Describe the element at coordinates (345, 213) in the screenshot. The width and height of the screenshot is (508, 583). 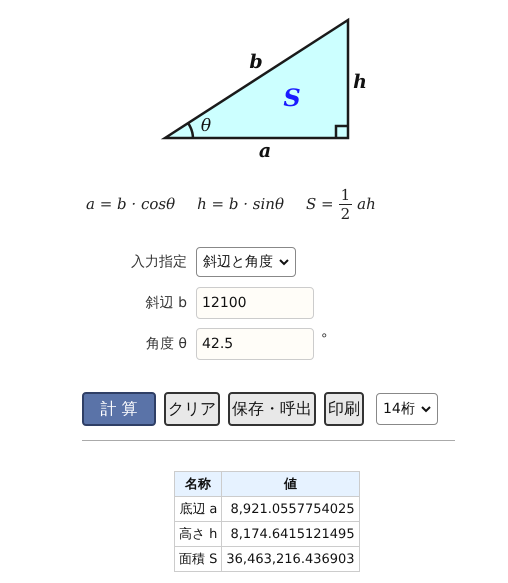
I see `fraction-denominator: 2` at that location.